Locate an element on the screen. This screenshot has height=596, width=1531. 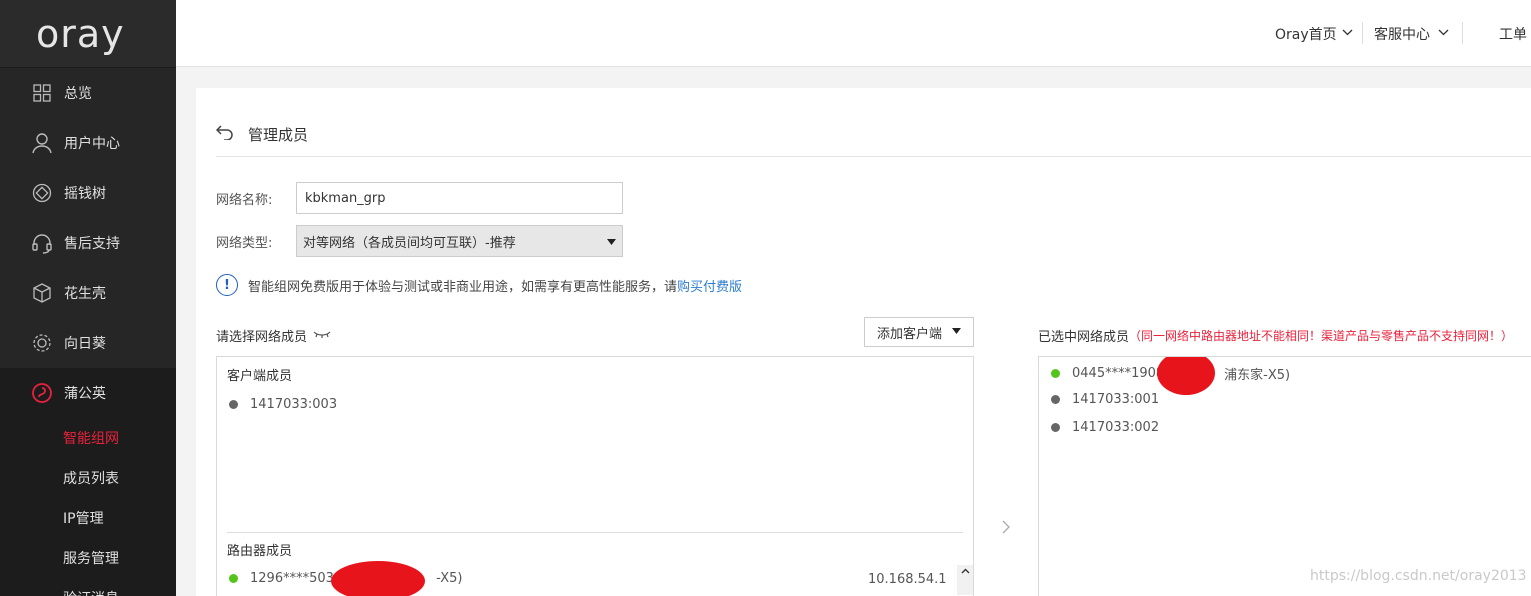
network-type-select: 对等网络（各成员间均可互联）-推荐 is located at coordinates (459, 241).